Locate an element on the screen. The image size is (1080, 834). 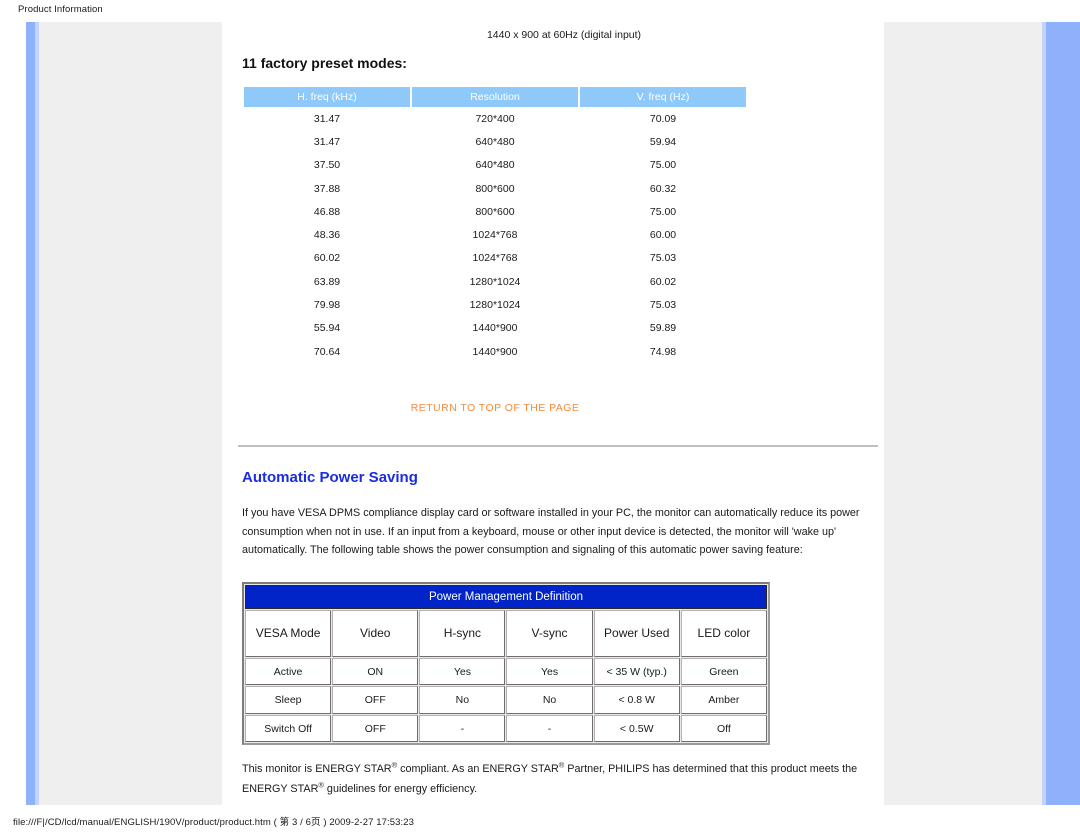
cell-v-freq: 60.00 is located at coordinates (663, 235).